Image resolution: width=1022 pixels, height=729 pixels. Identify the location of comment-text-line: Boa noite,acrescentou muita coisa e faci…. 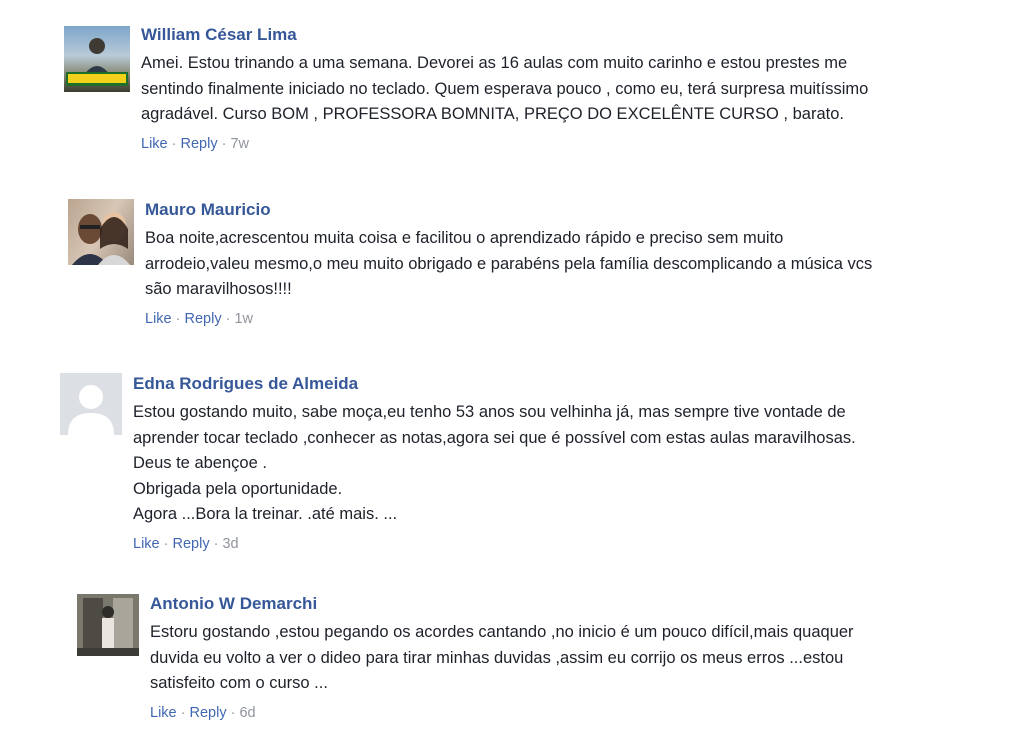
(464, 238).